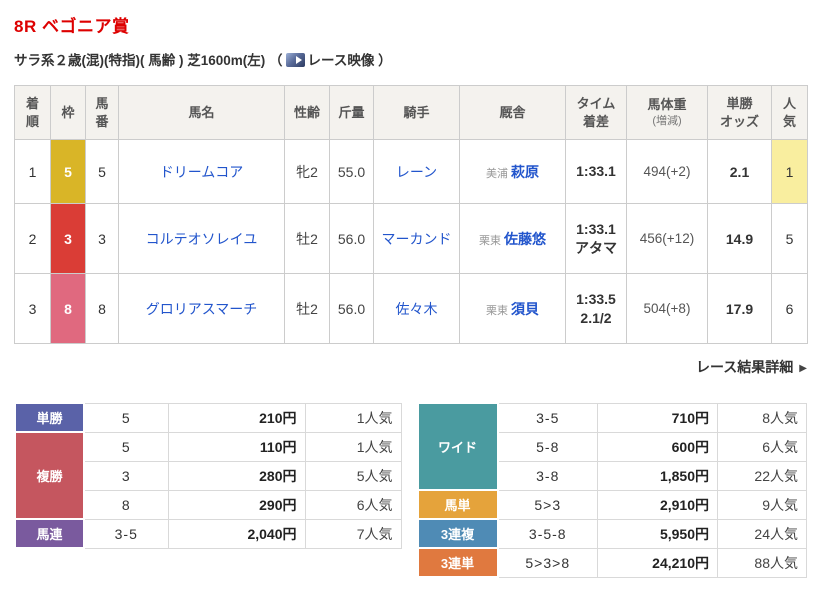 This screenshot has width=821, height=591. I want to click on bet-type-quinella: 馬連, so click(49, 533).